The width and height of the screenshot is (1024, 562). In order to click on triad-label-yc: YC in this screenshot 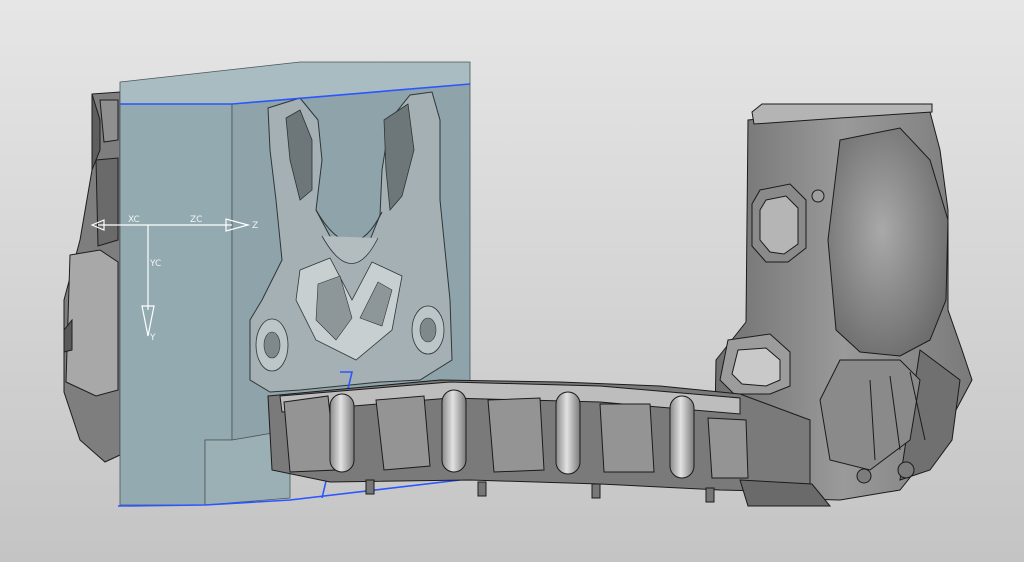, I will do `click(155, 264)`.